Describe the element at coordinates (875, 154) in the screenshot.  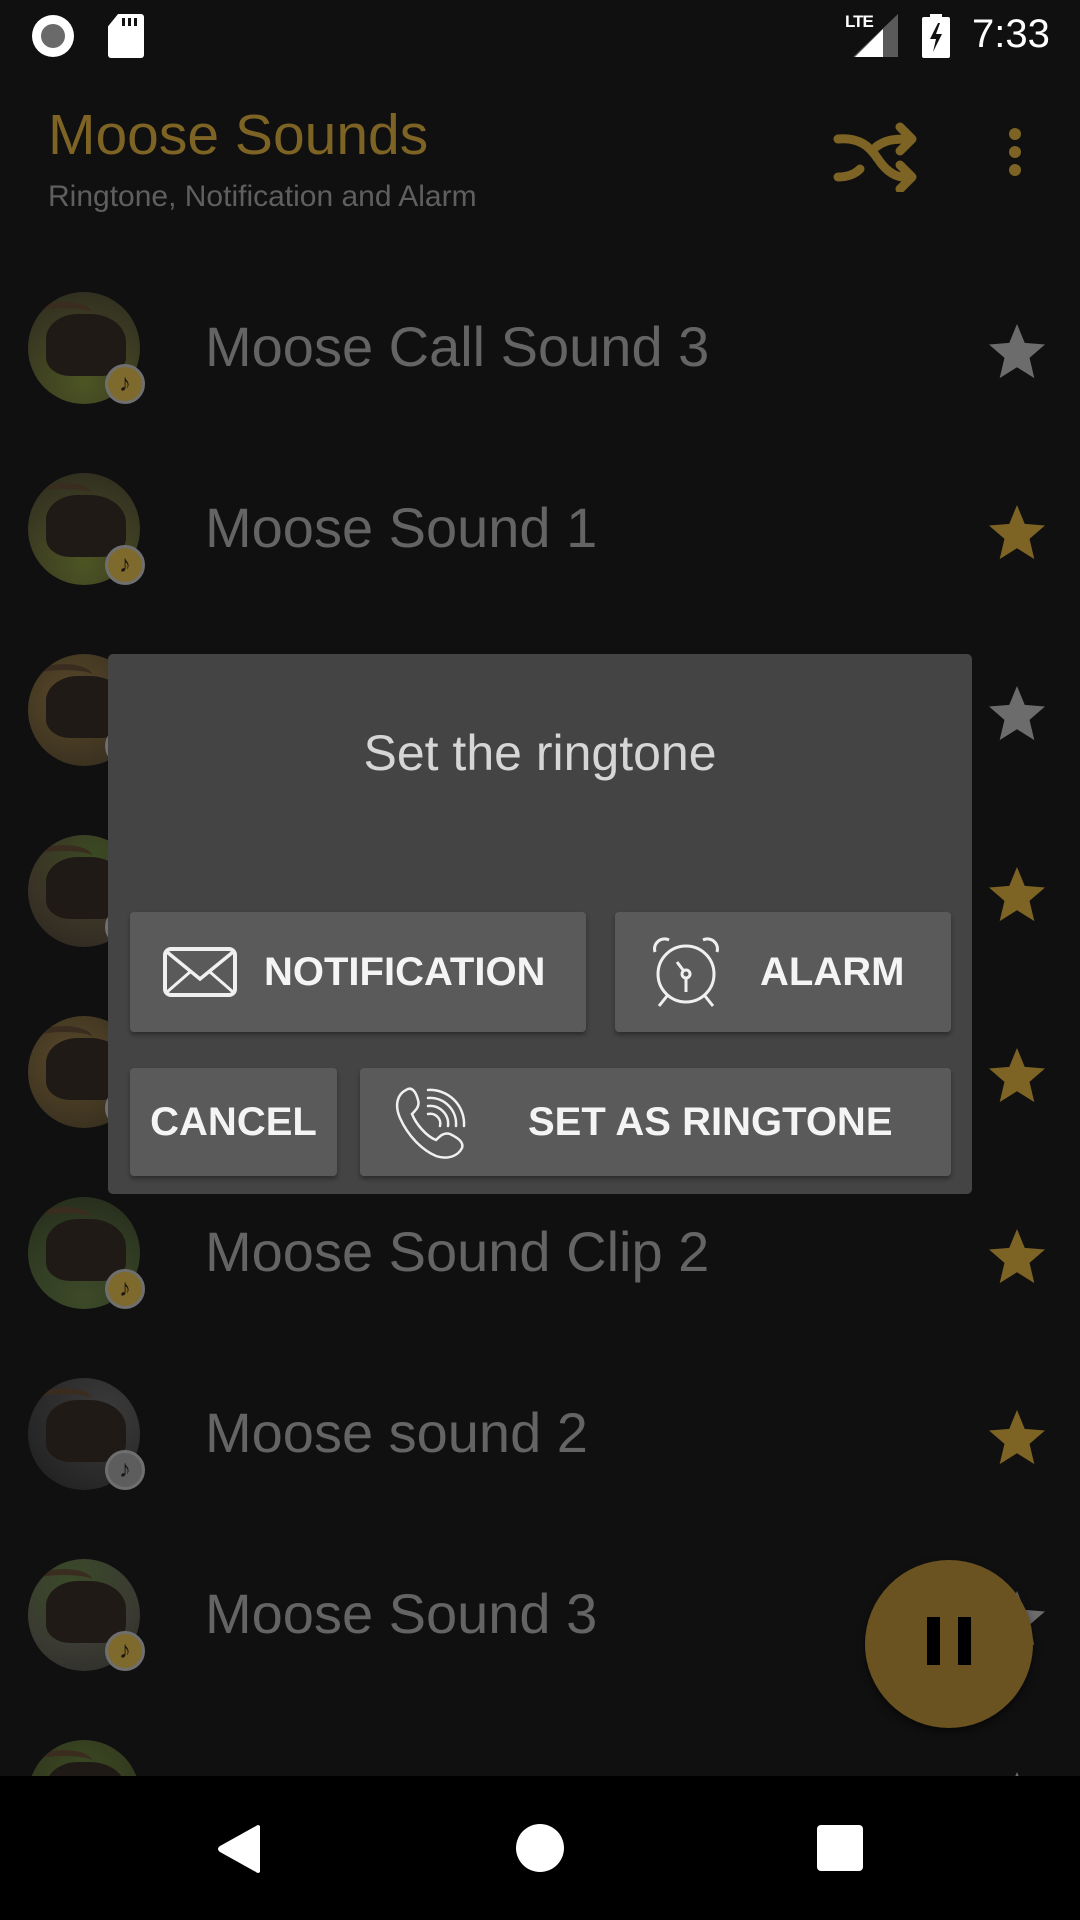
I see `shuffle-icon` at that location.